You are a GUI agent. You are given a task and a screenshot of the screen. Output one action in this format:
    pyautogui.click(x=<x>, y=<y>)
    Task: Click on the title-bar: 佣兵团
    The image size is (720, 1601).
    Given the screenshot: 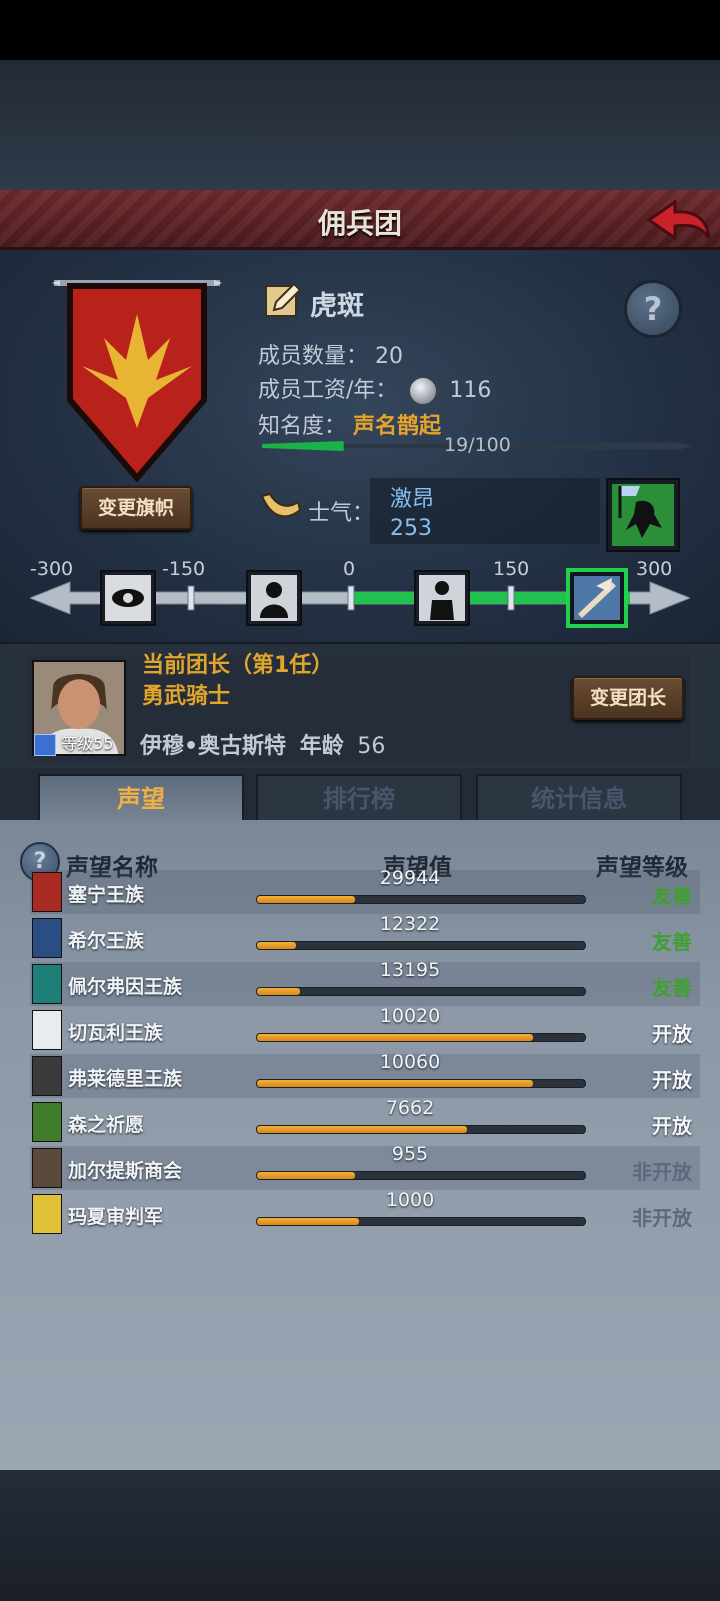 What is the action you would take?
    pyautogui.click(x=360, y=220)
    